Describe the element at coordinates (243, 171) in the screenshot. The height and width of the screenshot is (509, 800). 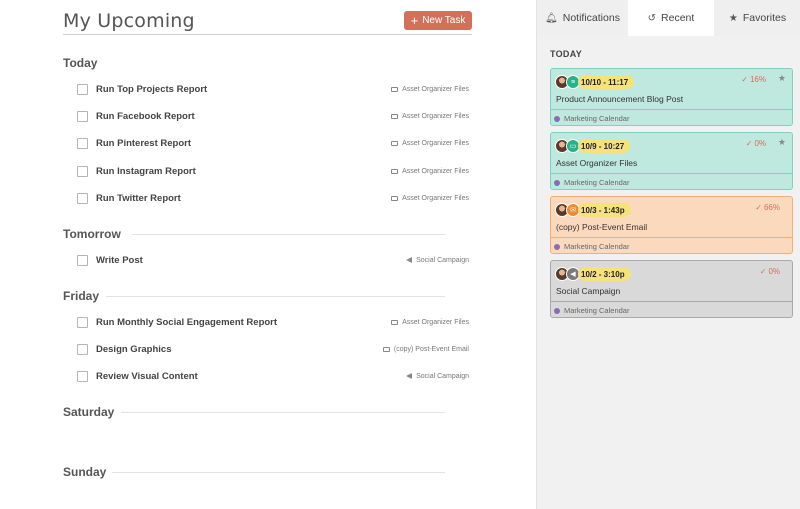
I see `task-name: Run Instagram Report` at that location.